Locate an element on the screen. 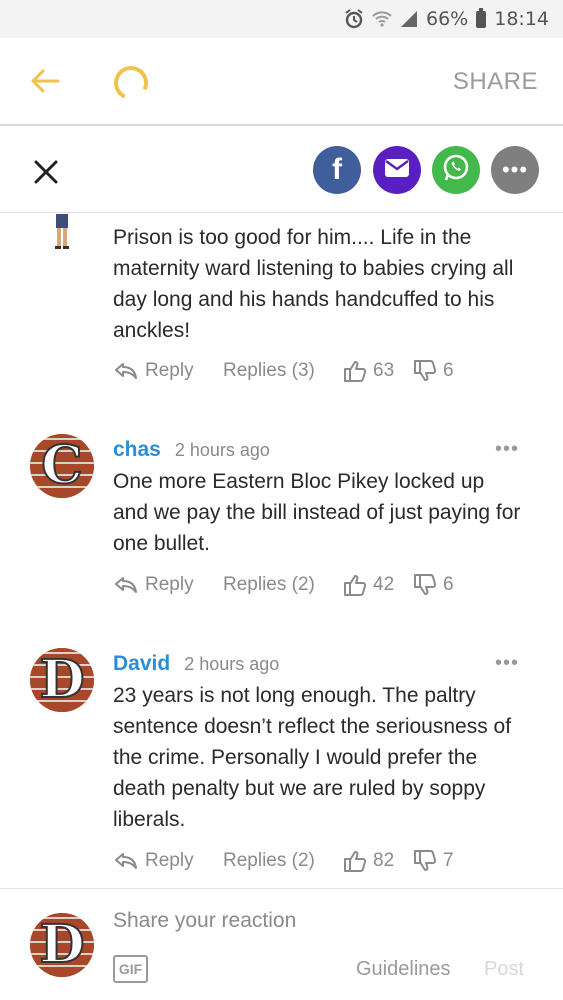 This screenshot has height=1000, width=563. battery-percent: 66% is located at coordinates (447, 19).